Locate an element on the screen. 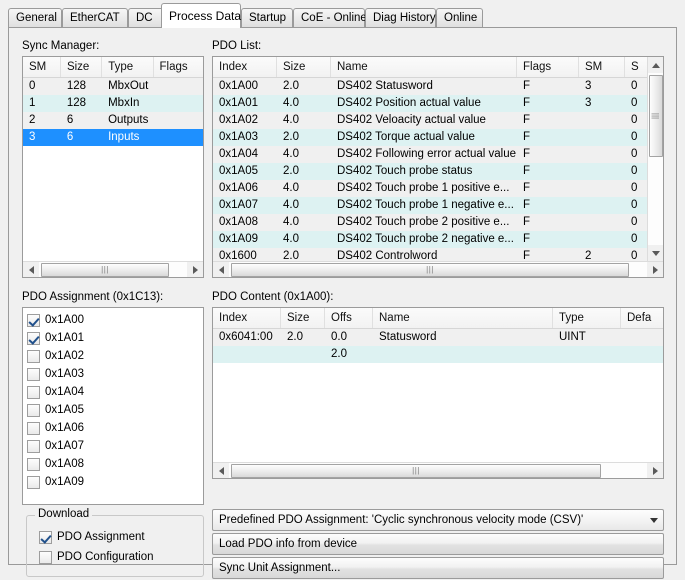 The image size is (685, 580). pdo-assignment-item-label: 0x1A00 is located at coordinates (65, 320).